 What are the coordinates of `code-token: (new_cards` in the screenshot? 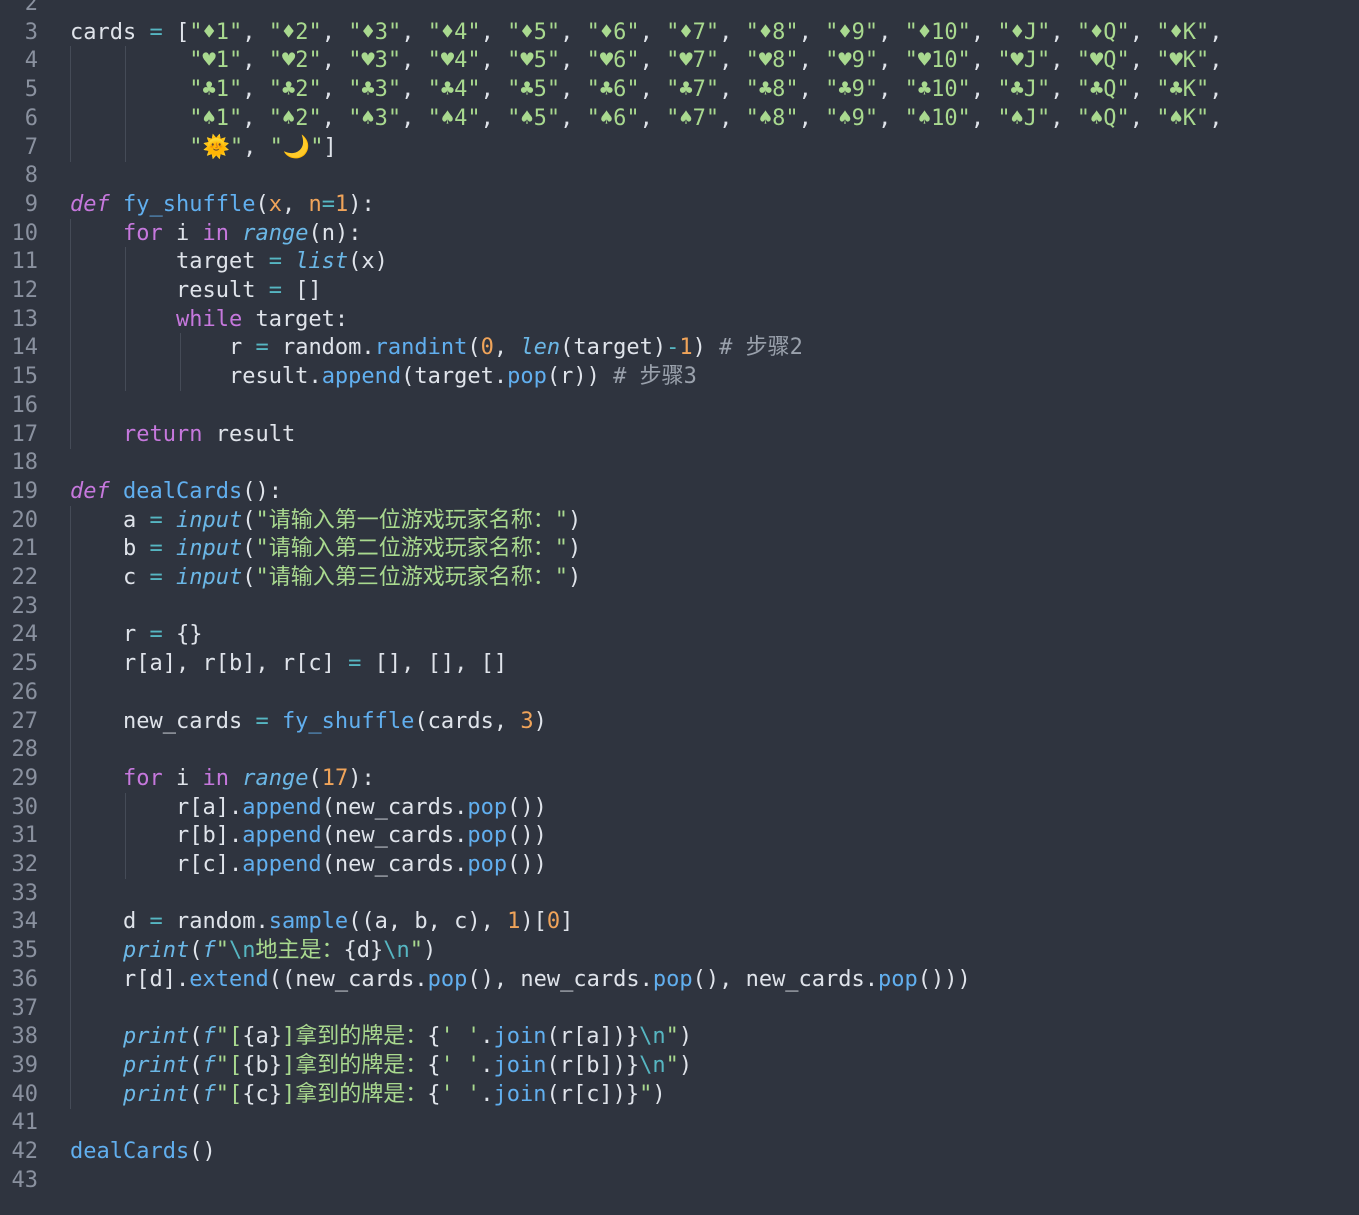 It's located at (388, 836).